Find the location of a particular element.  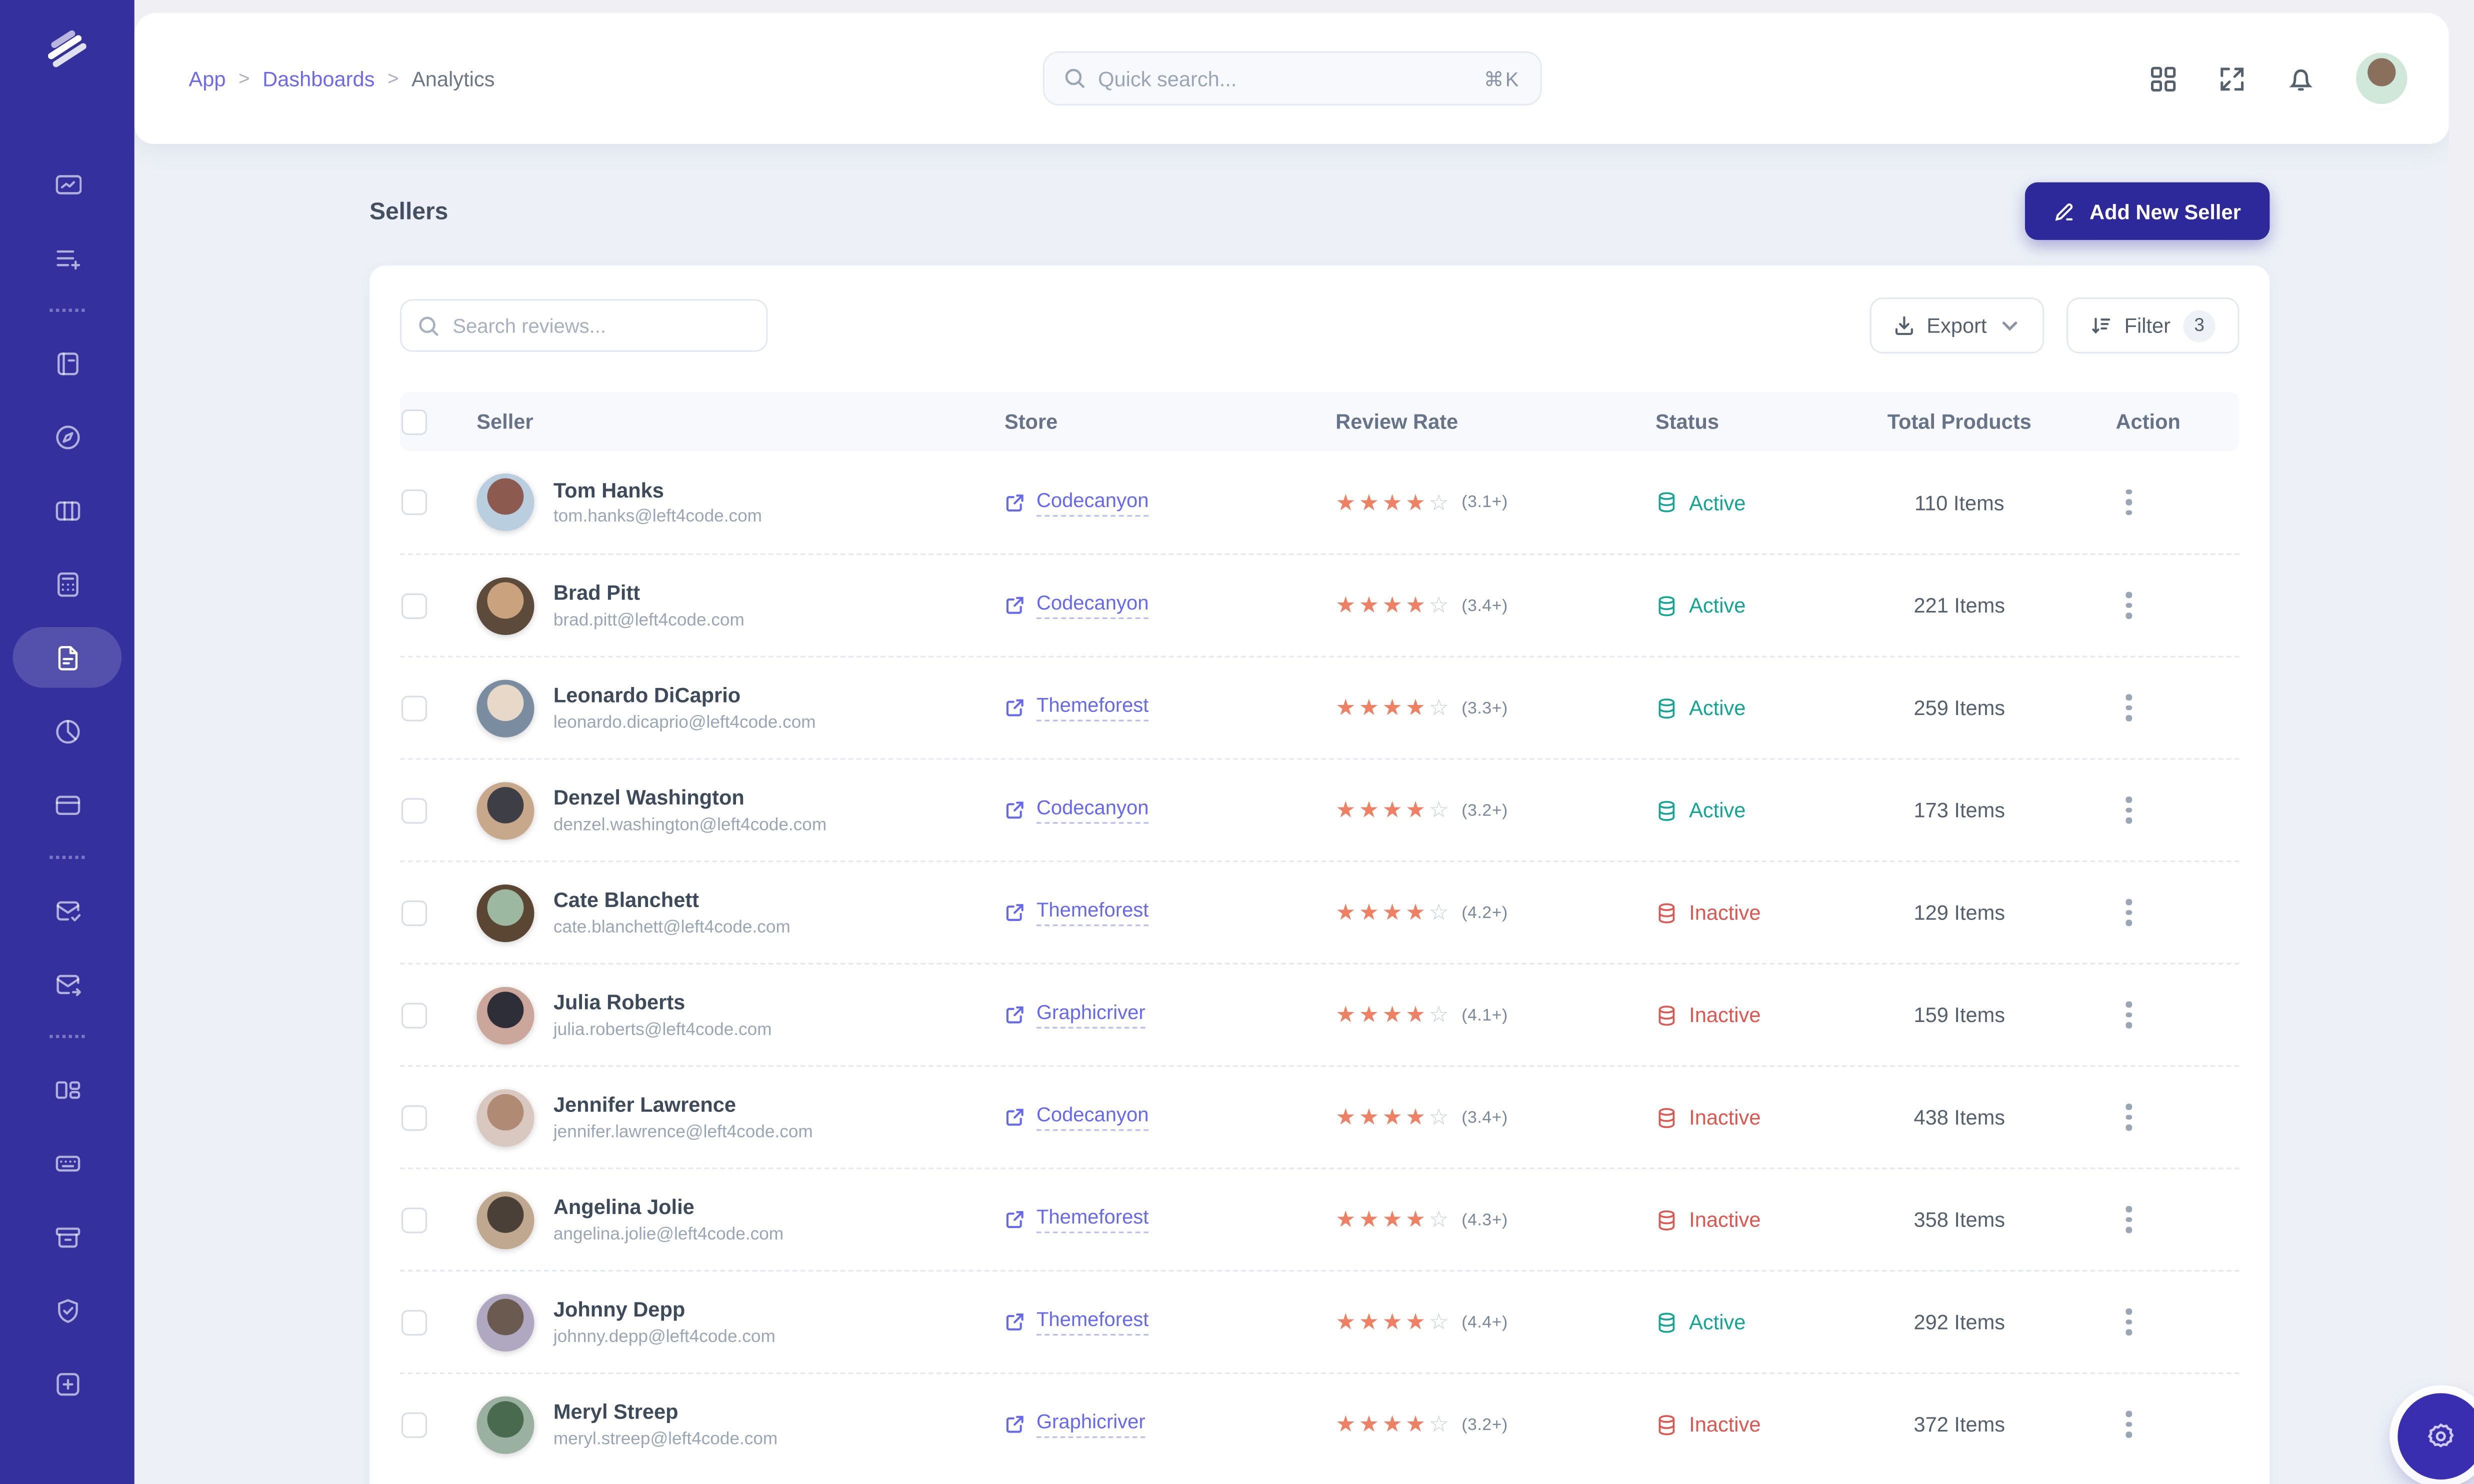

filter-button: Filter 3 is located at coordinates (2153, 326).